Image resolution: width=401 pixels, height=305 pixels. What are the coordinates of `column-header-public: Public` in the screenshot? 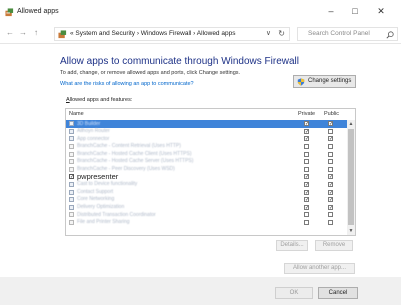 It's located at (331, 114).